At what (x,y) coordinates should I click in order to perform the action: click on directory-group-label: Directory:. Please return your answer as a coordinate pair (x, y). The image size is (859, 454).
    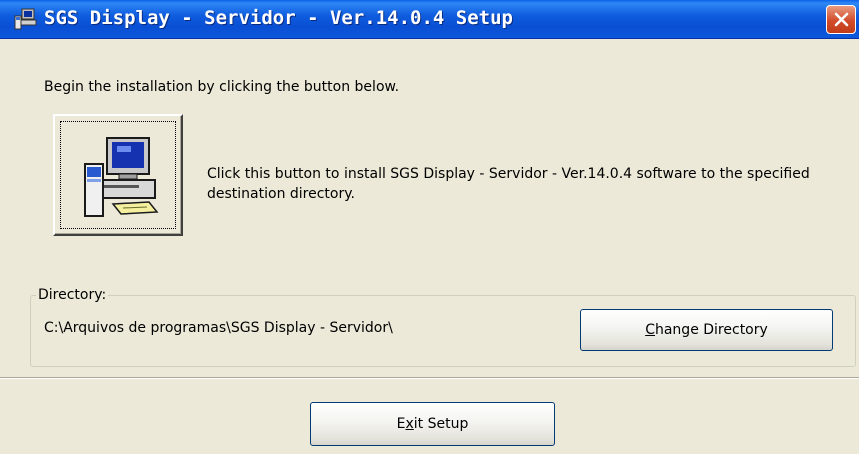
    Looking at the image, I should click on (72, 295).